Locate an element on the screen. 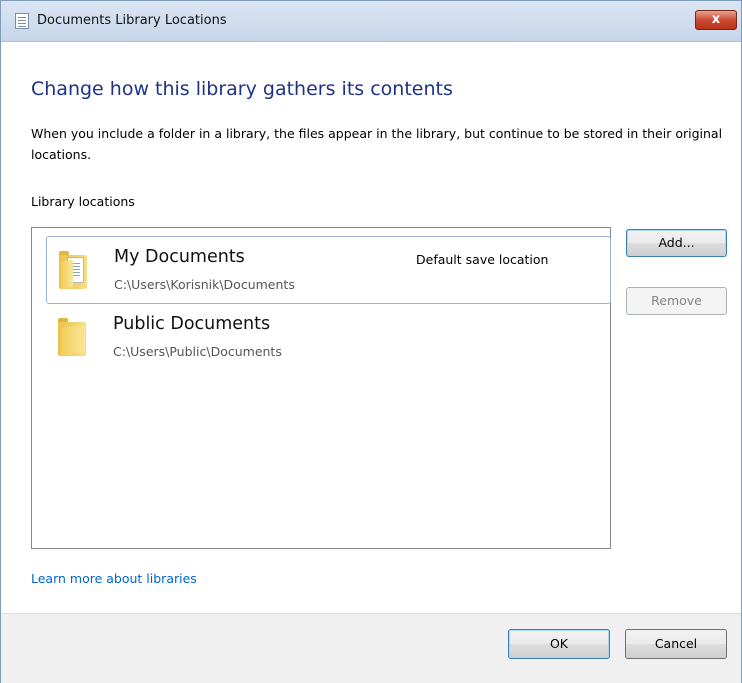  close-button: x is located at coordinates (716, 20).